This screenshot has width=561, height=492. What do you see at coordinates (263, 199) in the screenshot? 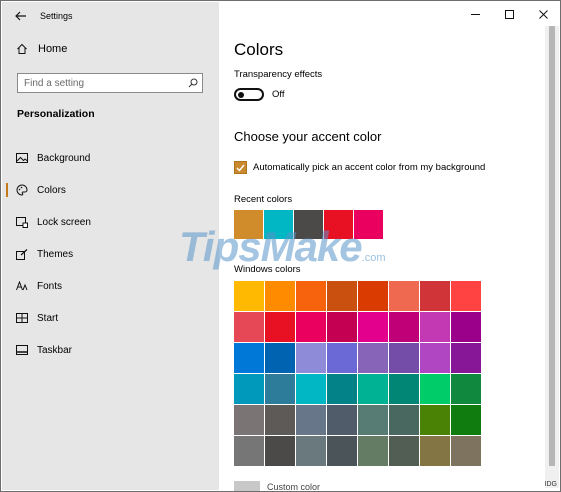
I see `recent-colors-label: Recent colors` at bounding box center [263, 199].